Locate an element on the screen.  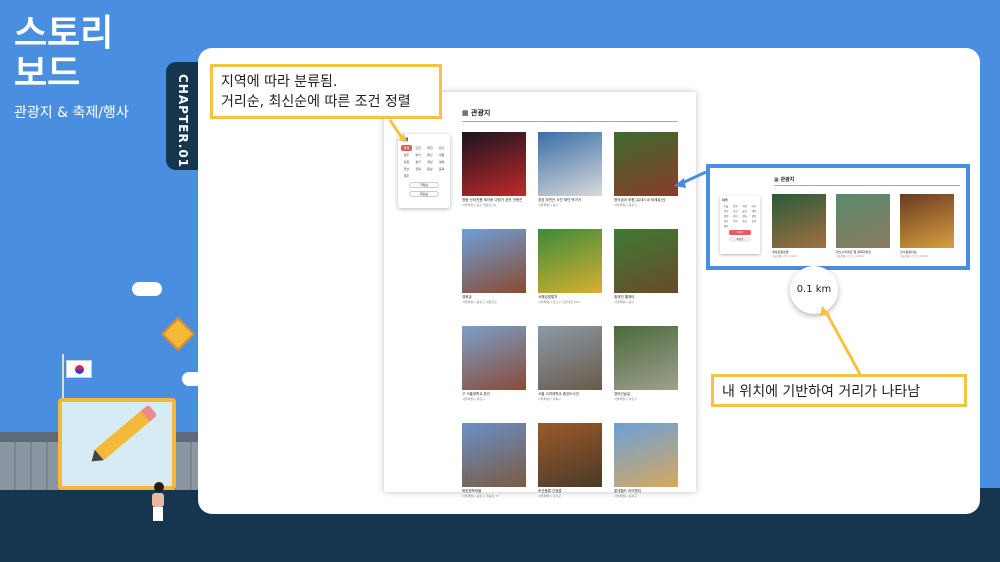
callout-left-line1: 지역에 따라 분류됨. is located at coordinates (279, 82).